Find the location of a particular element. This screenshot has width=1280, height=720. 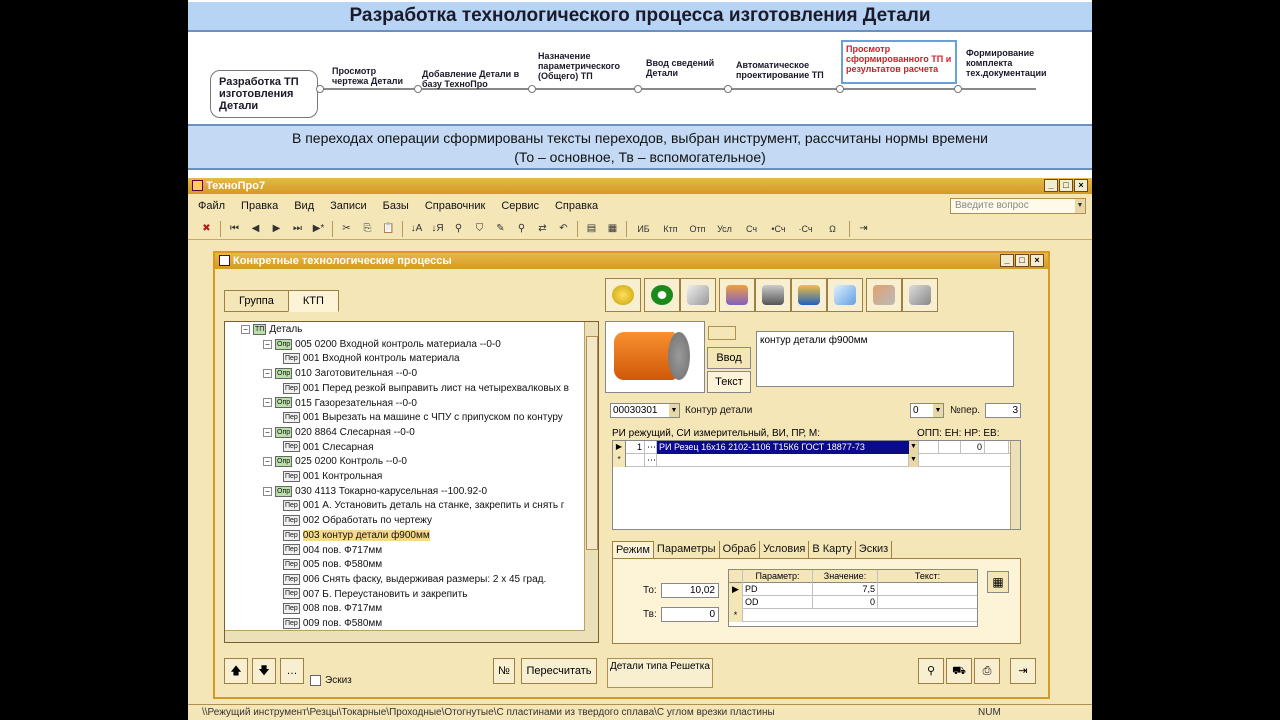

scroll-thumb is located at coordinates (592, 443).